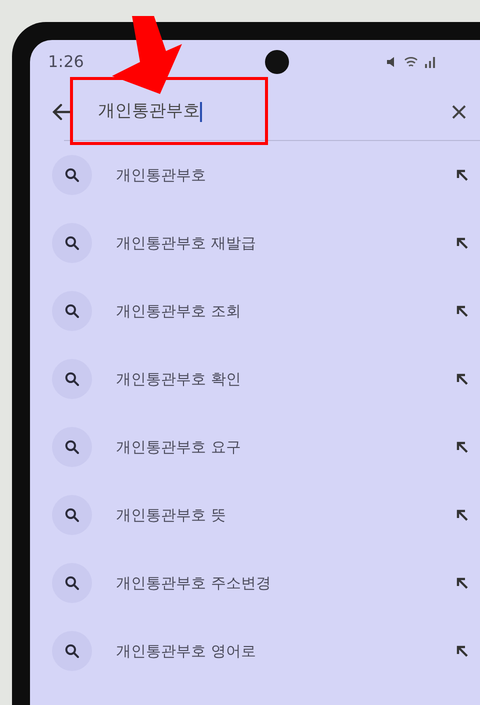 This screenshot has width=480, height=705. I want to click on status-time: 1:26, so click(66, 62).